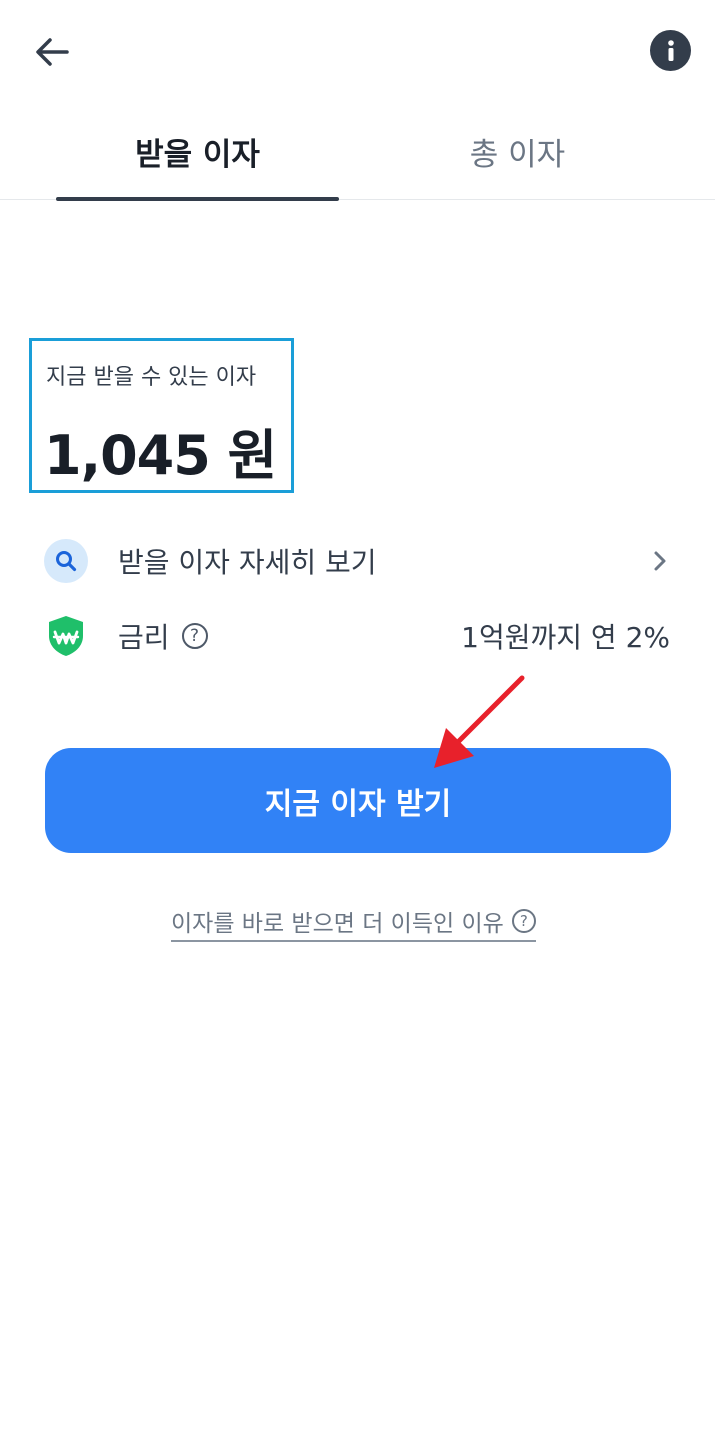 The width and height of the screenshot is (715, 1440). Describe the element at coordinates (660, 561) in the screenshot. I see `chevron-right-icon` at that location.